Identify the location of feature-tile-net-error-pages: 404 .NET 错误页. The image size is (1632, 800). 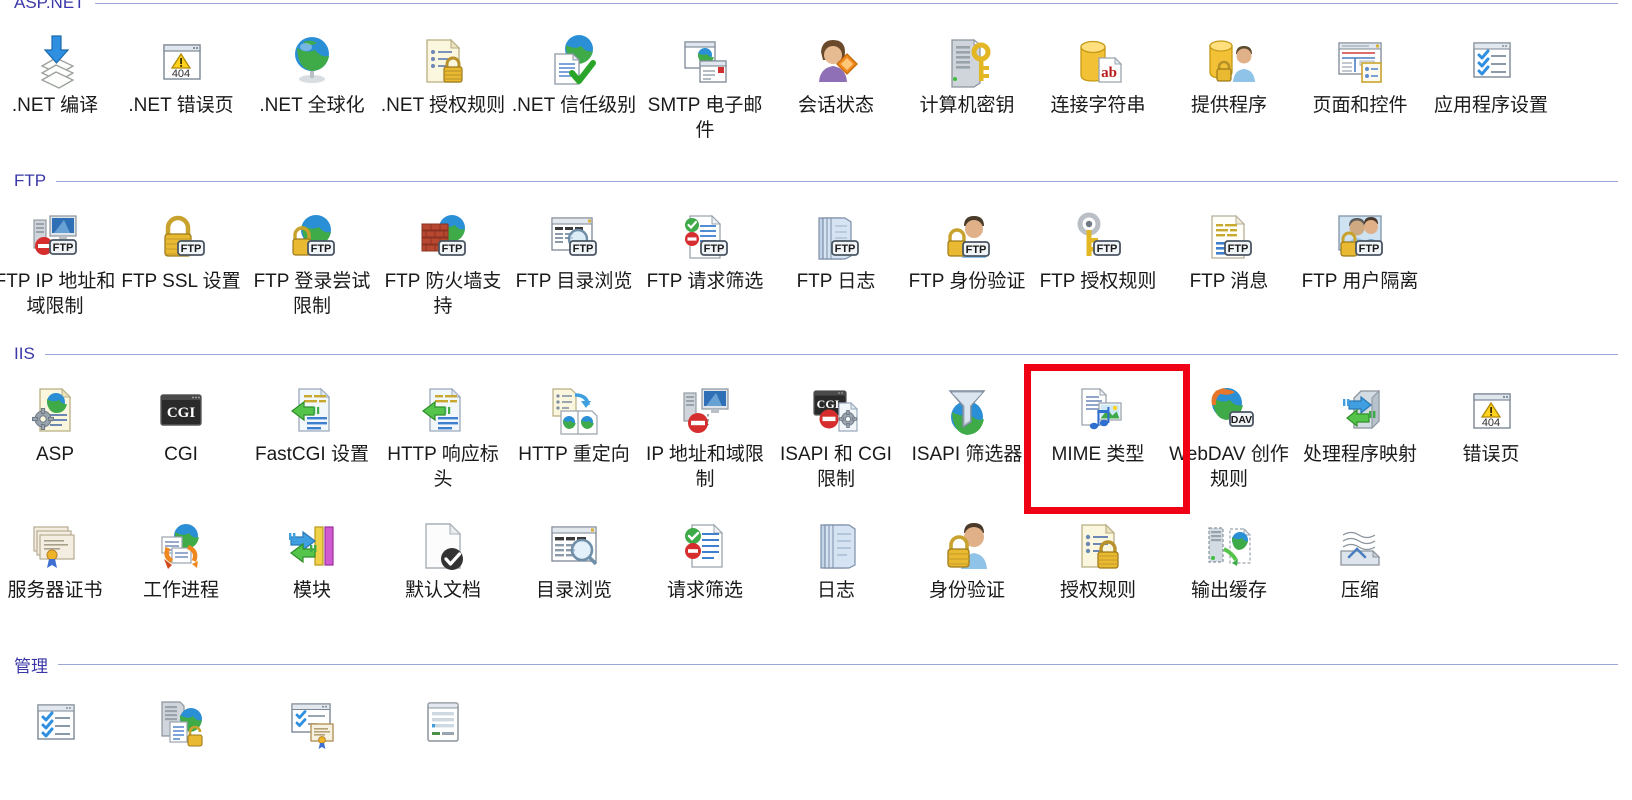
(181, 69).